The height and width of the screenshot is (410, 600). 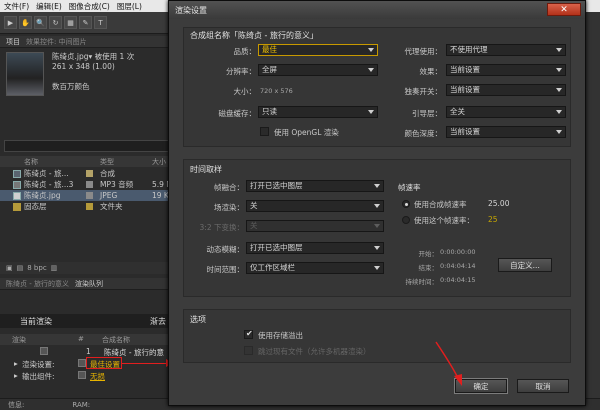 I want to click on project-item-type: JPEG, so click(x=109, y=195).